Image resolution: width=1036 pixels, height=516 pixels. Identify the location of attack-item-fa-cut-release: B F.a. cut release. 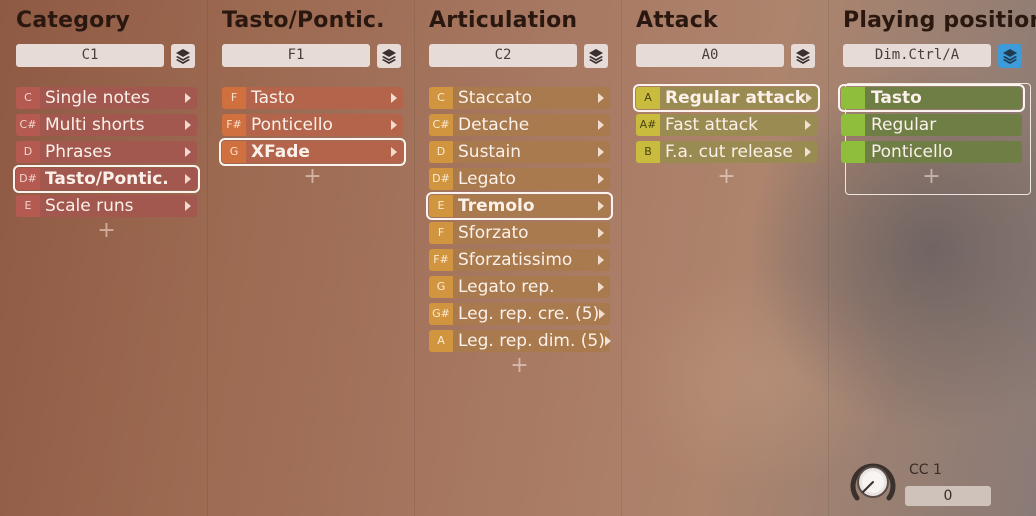
(726, 152).